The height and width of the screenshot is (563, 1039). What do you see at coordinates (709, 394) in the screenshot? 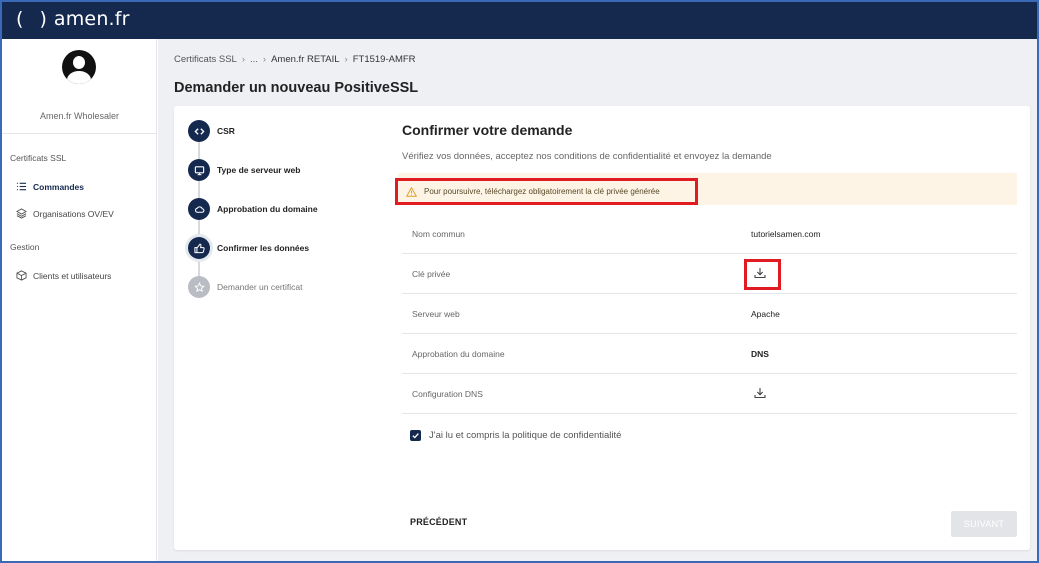
I see `table-row: Configuration DNS` at bounding box center [709, 394].